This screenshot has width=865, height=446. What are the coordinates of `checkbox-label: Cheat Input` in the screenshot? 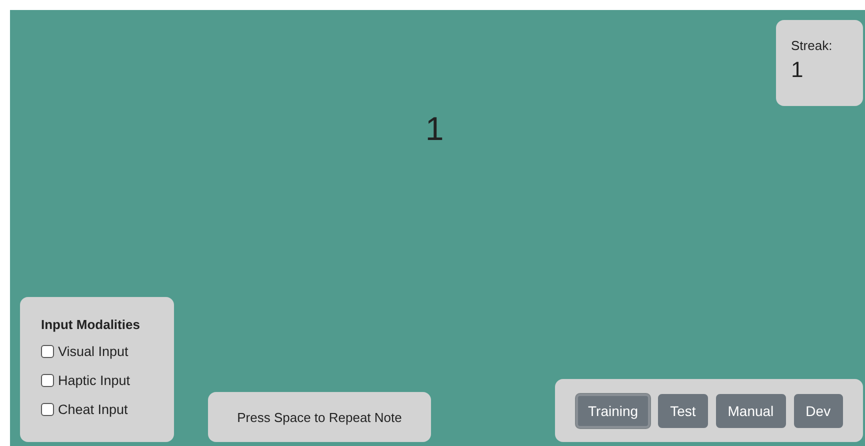 It's located at (93, 409).